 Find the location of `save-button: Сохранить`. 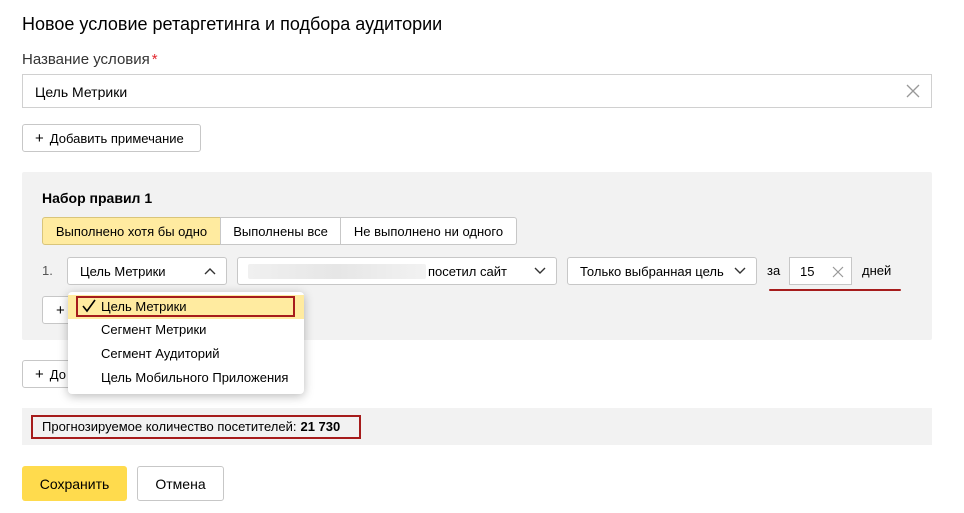

save-button: Сохранить is located at coordinates (74, 483).